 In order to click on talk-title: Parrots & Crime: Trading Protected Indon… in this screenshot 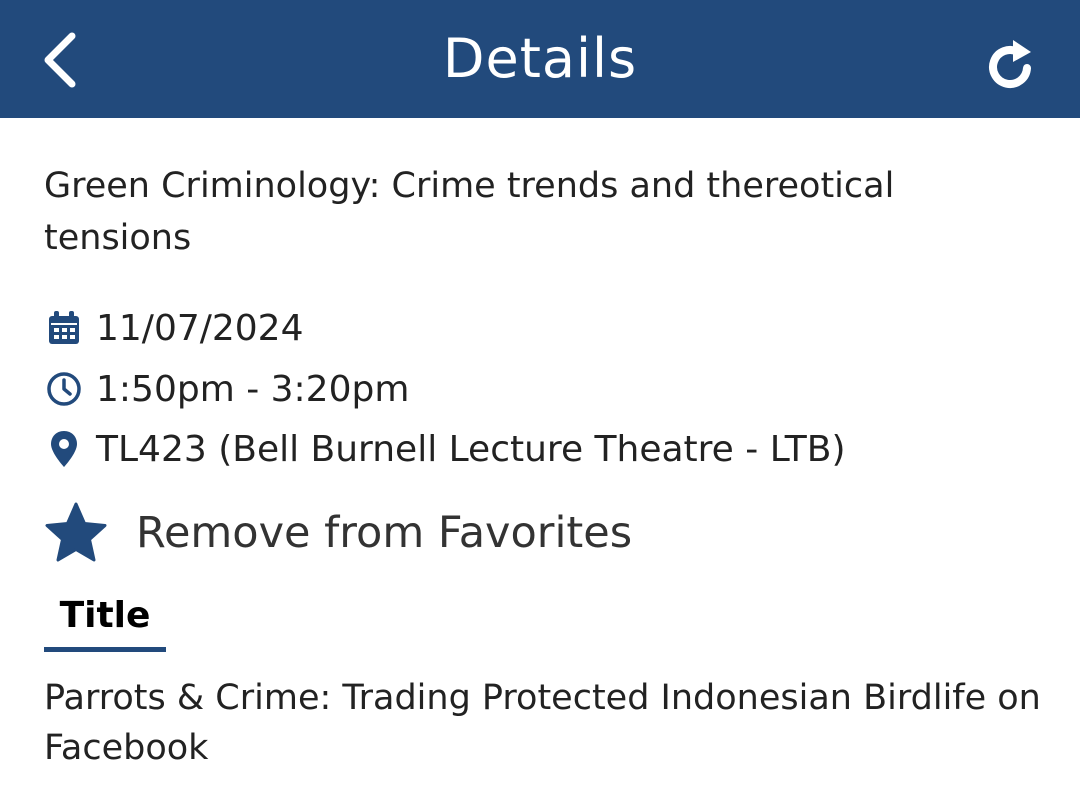, I will do `click(542, 723)`.